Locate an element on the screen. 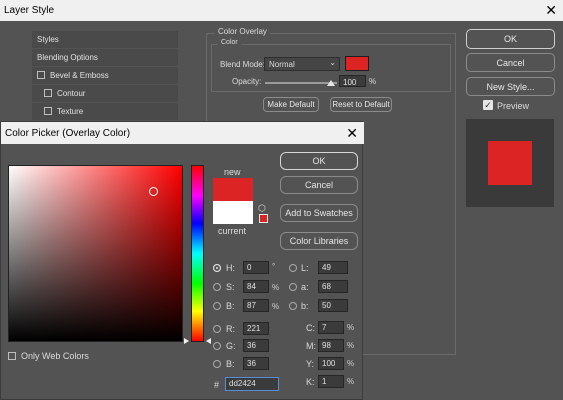  preview-box is located at coordinates (510, 163).